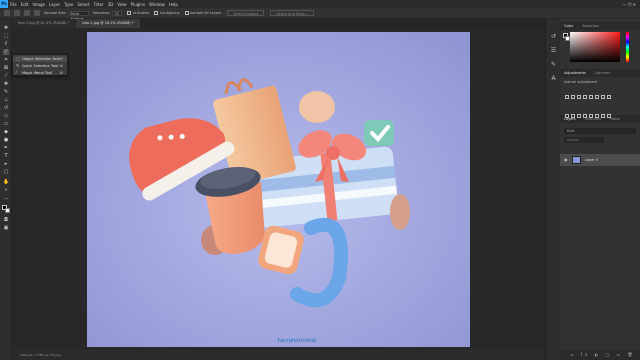  I want to click on dodge-tool-icon: ●, so click(6, 140).